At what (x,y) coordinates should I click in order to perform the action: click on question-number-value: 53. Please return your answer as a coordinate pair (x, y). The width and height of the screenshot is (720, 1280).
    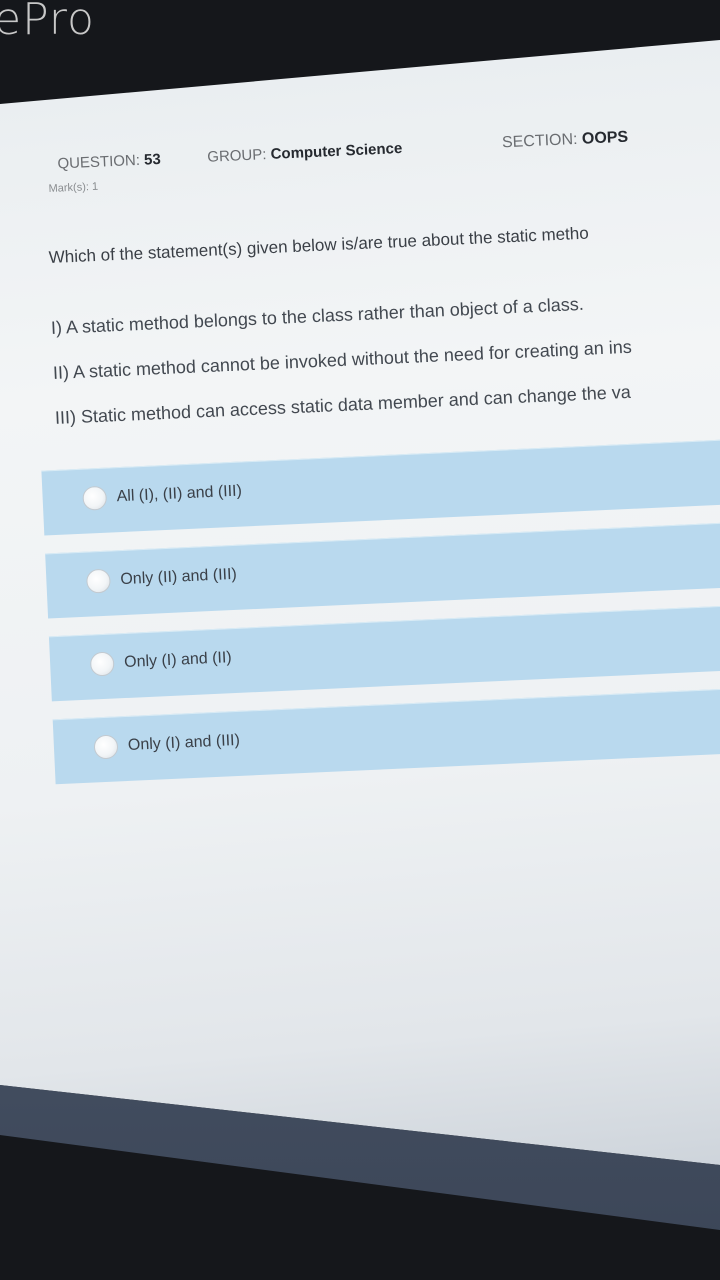
    Looking at the image, I should click on (152, 159).